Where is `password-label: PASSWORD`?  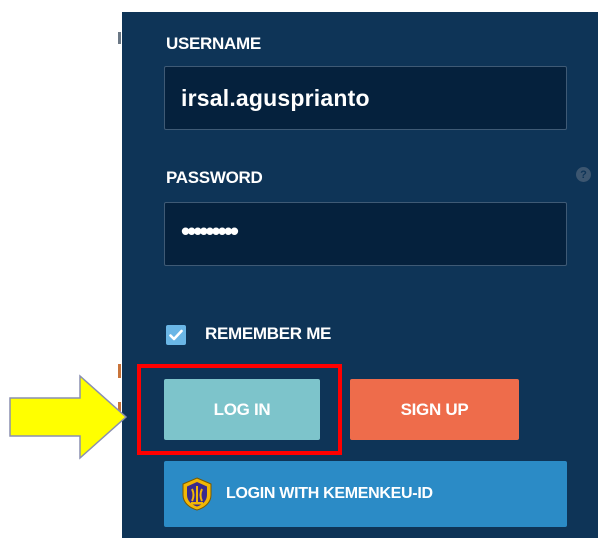
password-label: PASSWORD is located at coordinates (214, 177).